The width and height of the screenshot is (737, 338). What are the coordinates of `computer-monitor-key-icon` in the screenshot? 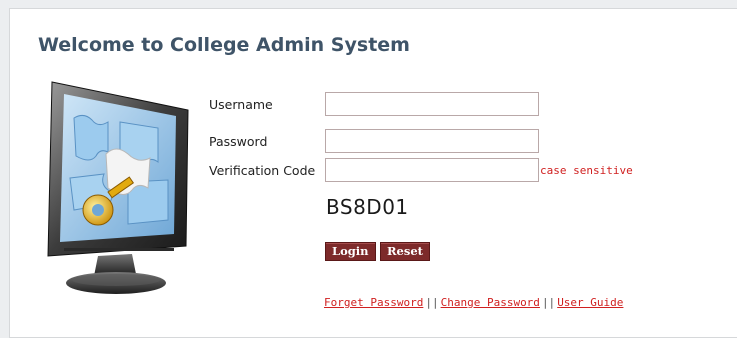 It's located at (118, 187).